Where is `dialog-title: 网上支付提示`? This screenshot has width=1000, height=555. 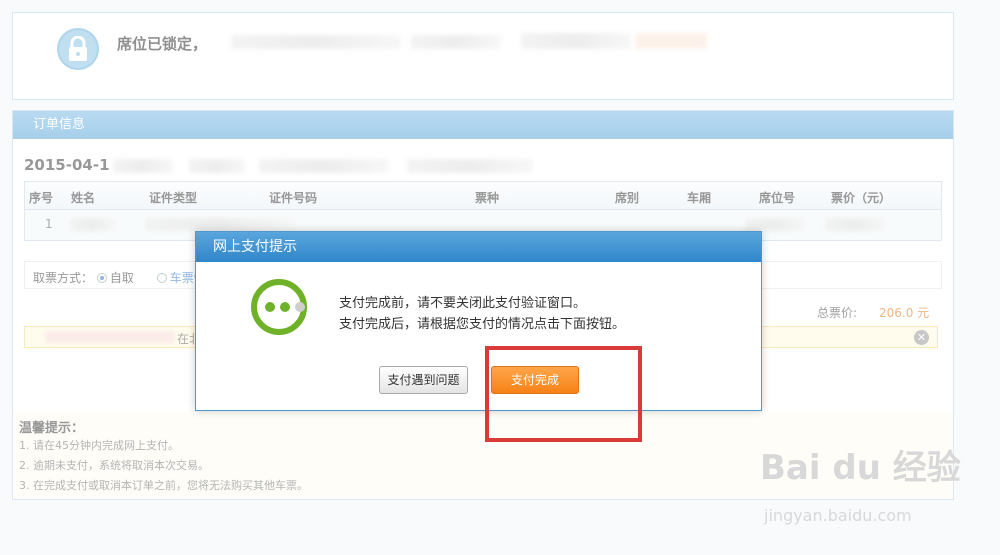 dialog-title: 网上支付提示 is located at coordinates (478, 247).